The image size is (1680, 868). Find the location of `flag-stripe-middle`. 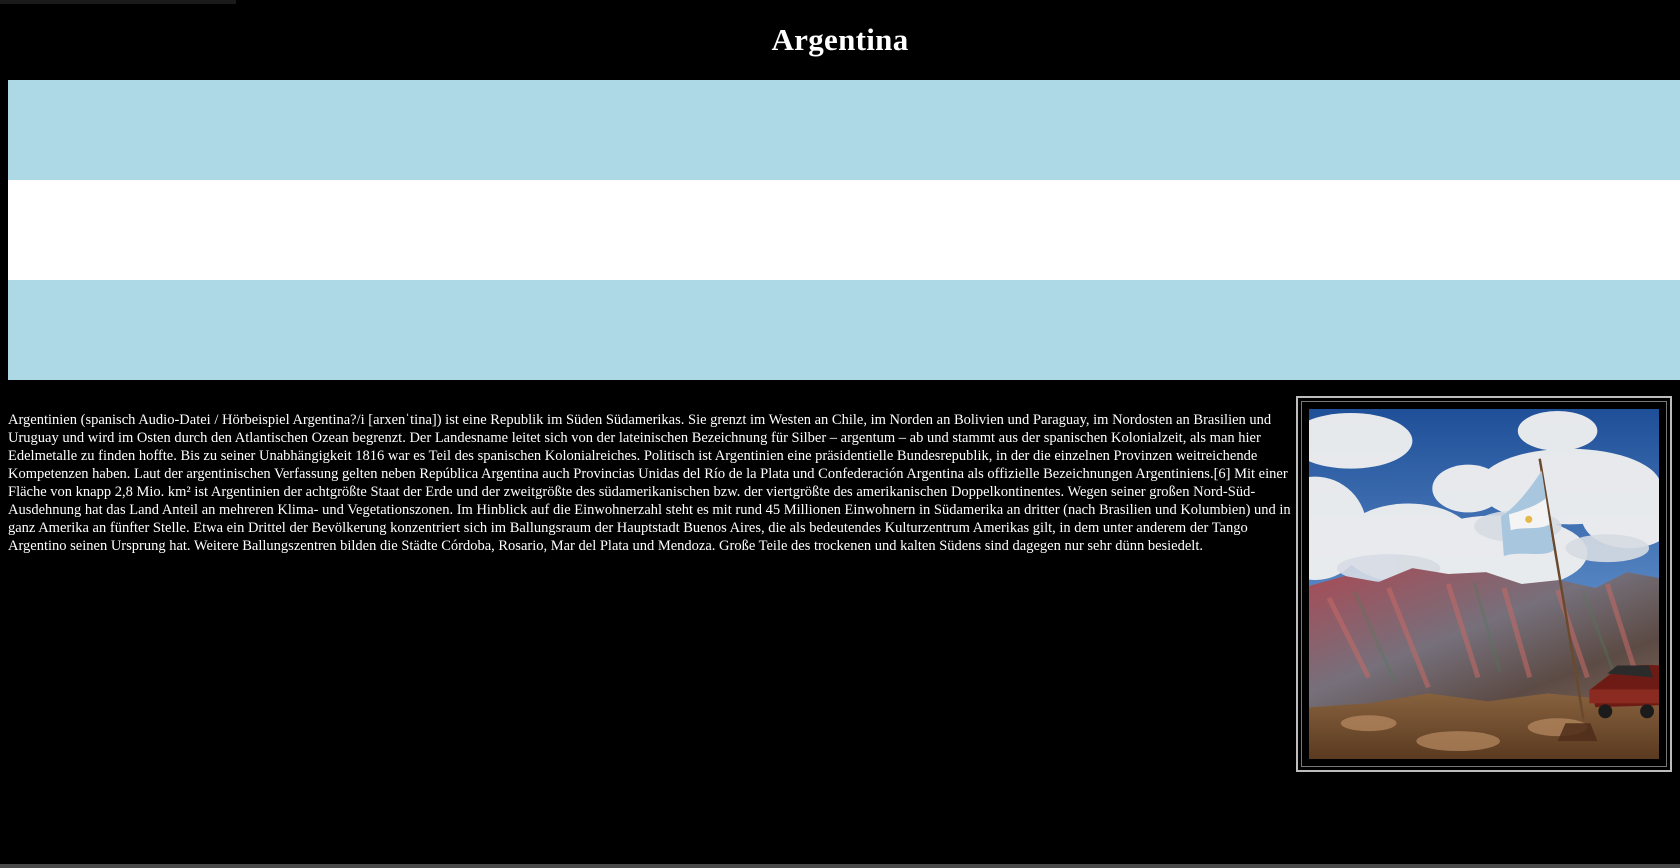

flag-stripe-middle is located at coordinates (844, 230).